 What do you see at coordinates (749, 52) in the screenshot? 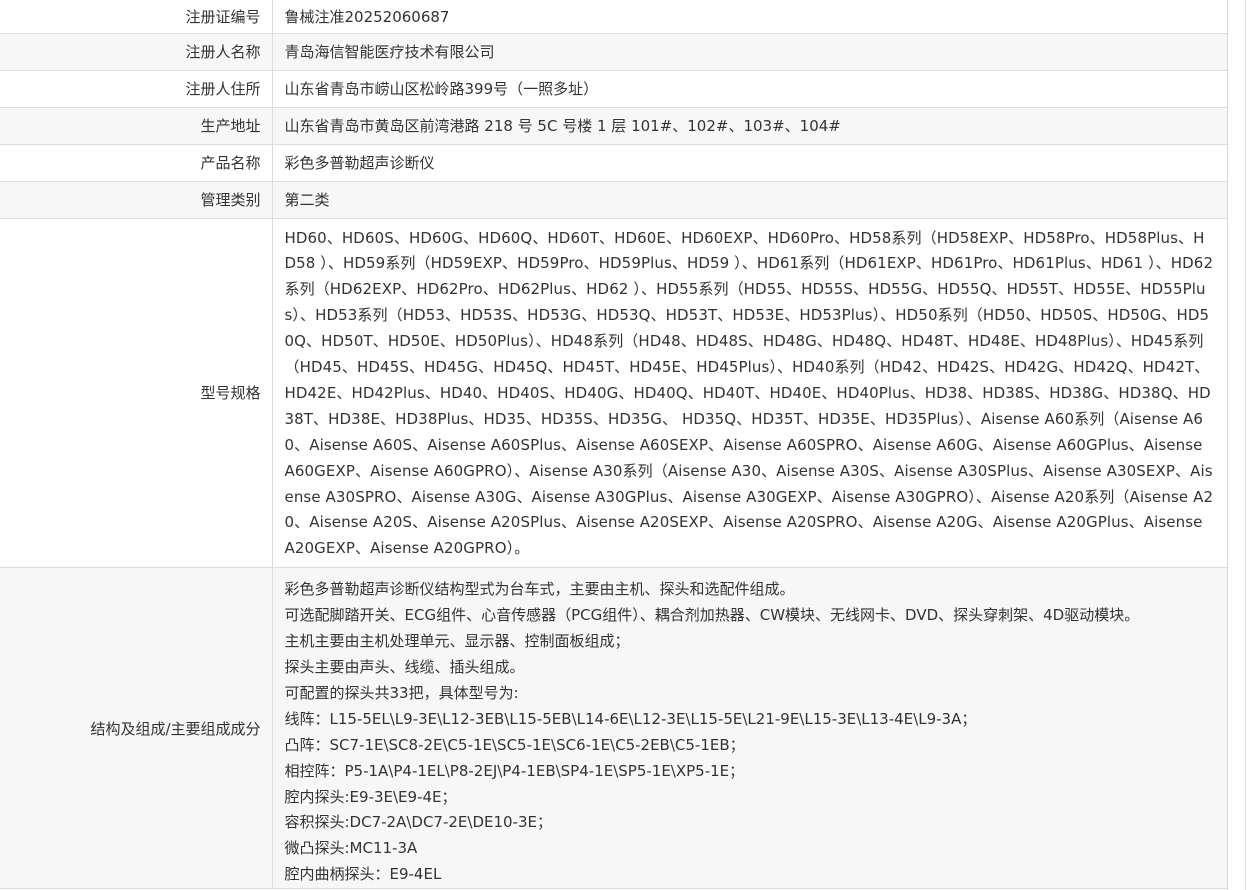
I see `row-value: 青岛海信智能医疗技术有限公司` at bounding box center [749, 52].